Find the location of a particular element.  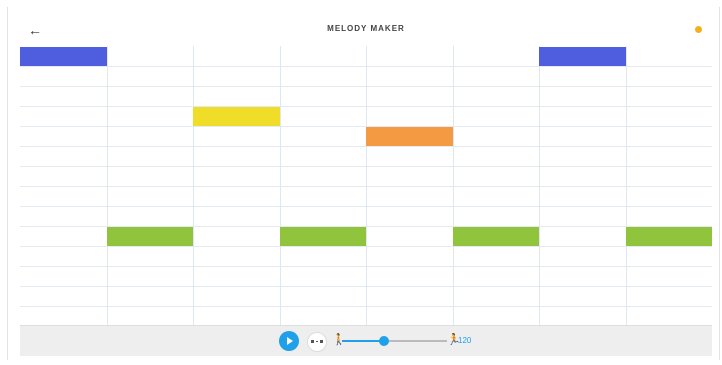

loop-button is located at coordinates (317, 342).